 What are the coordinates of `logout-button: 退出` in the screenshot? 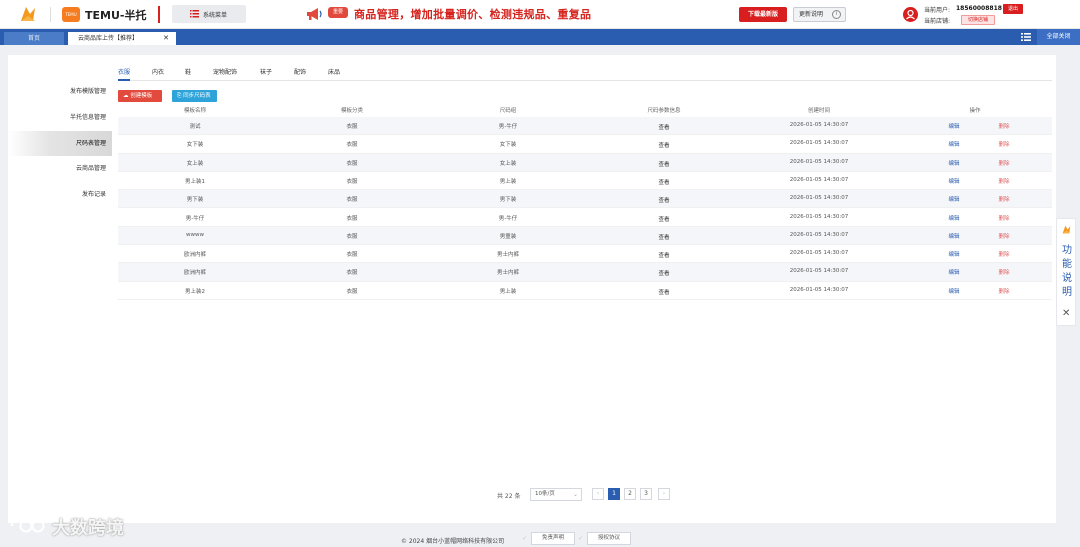 It's located at (1013, 9).